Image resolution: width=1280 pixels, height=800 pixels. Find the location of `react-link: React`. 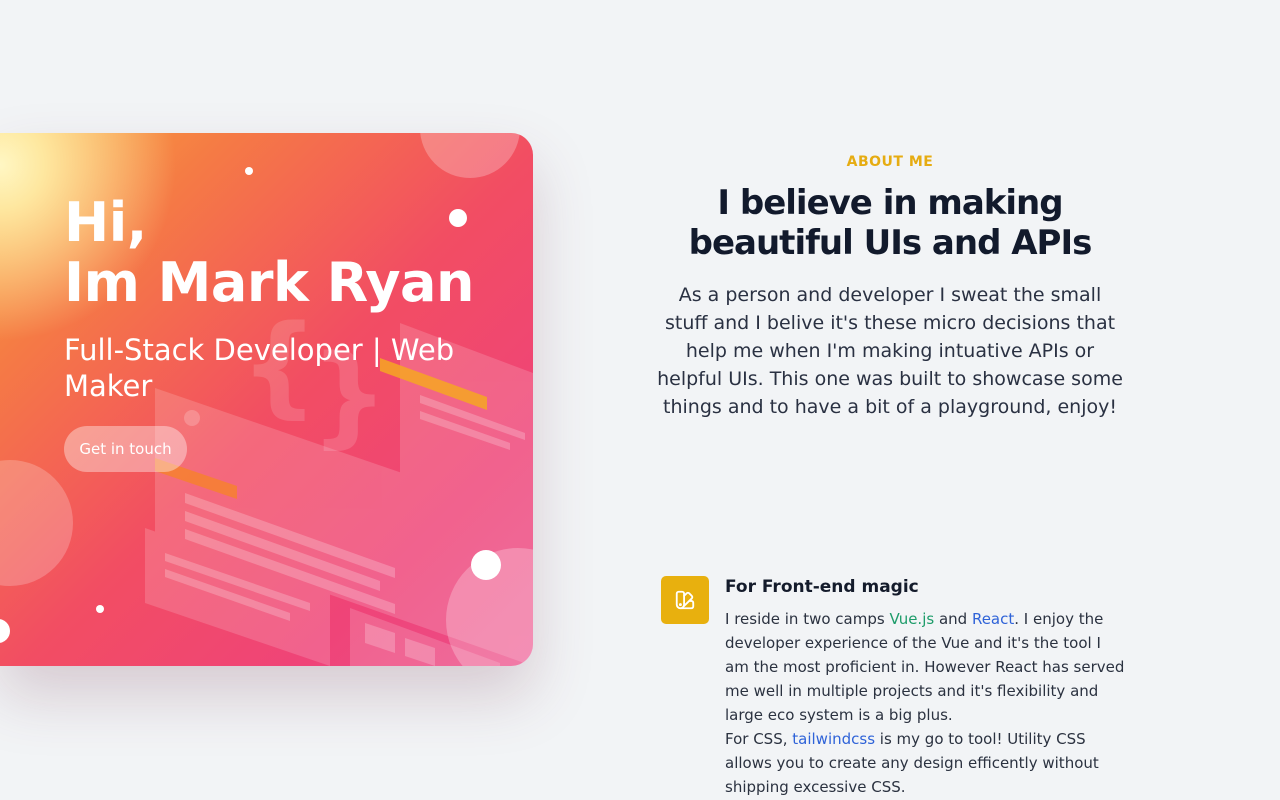

react-link: React is located at coordinates (993, 619).